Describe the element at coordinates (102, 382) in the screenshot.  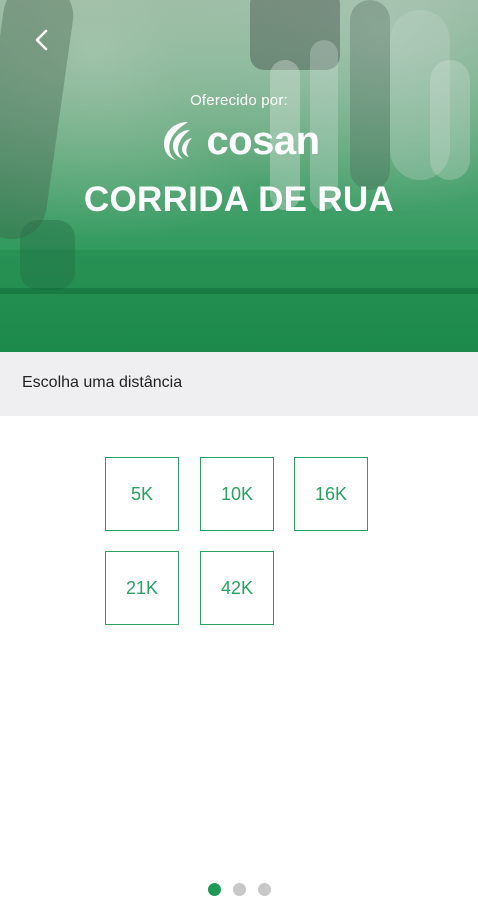
I see `section-title: Escolha uma distância` at that location.